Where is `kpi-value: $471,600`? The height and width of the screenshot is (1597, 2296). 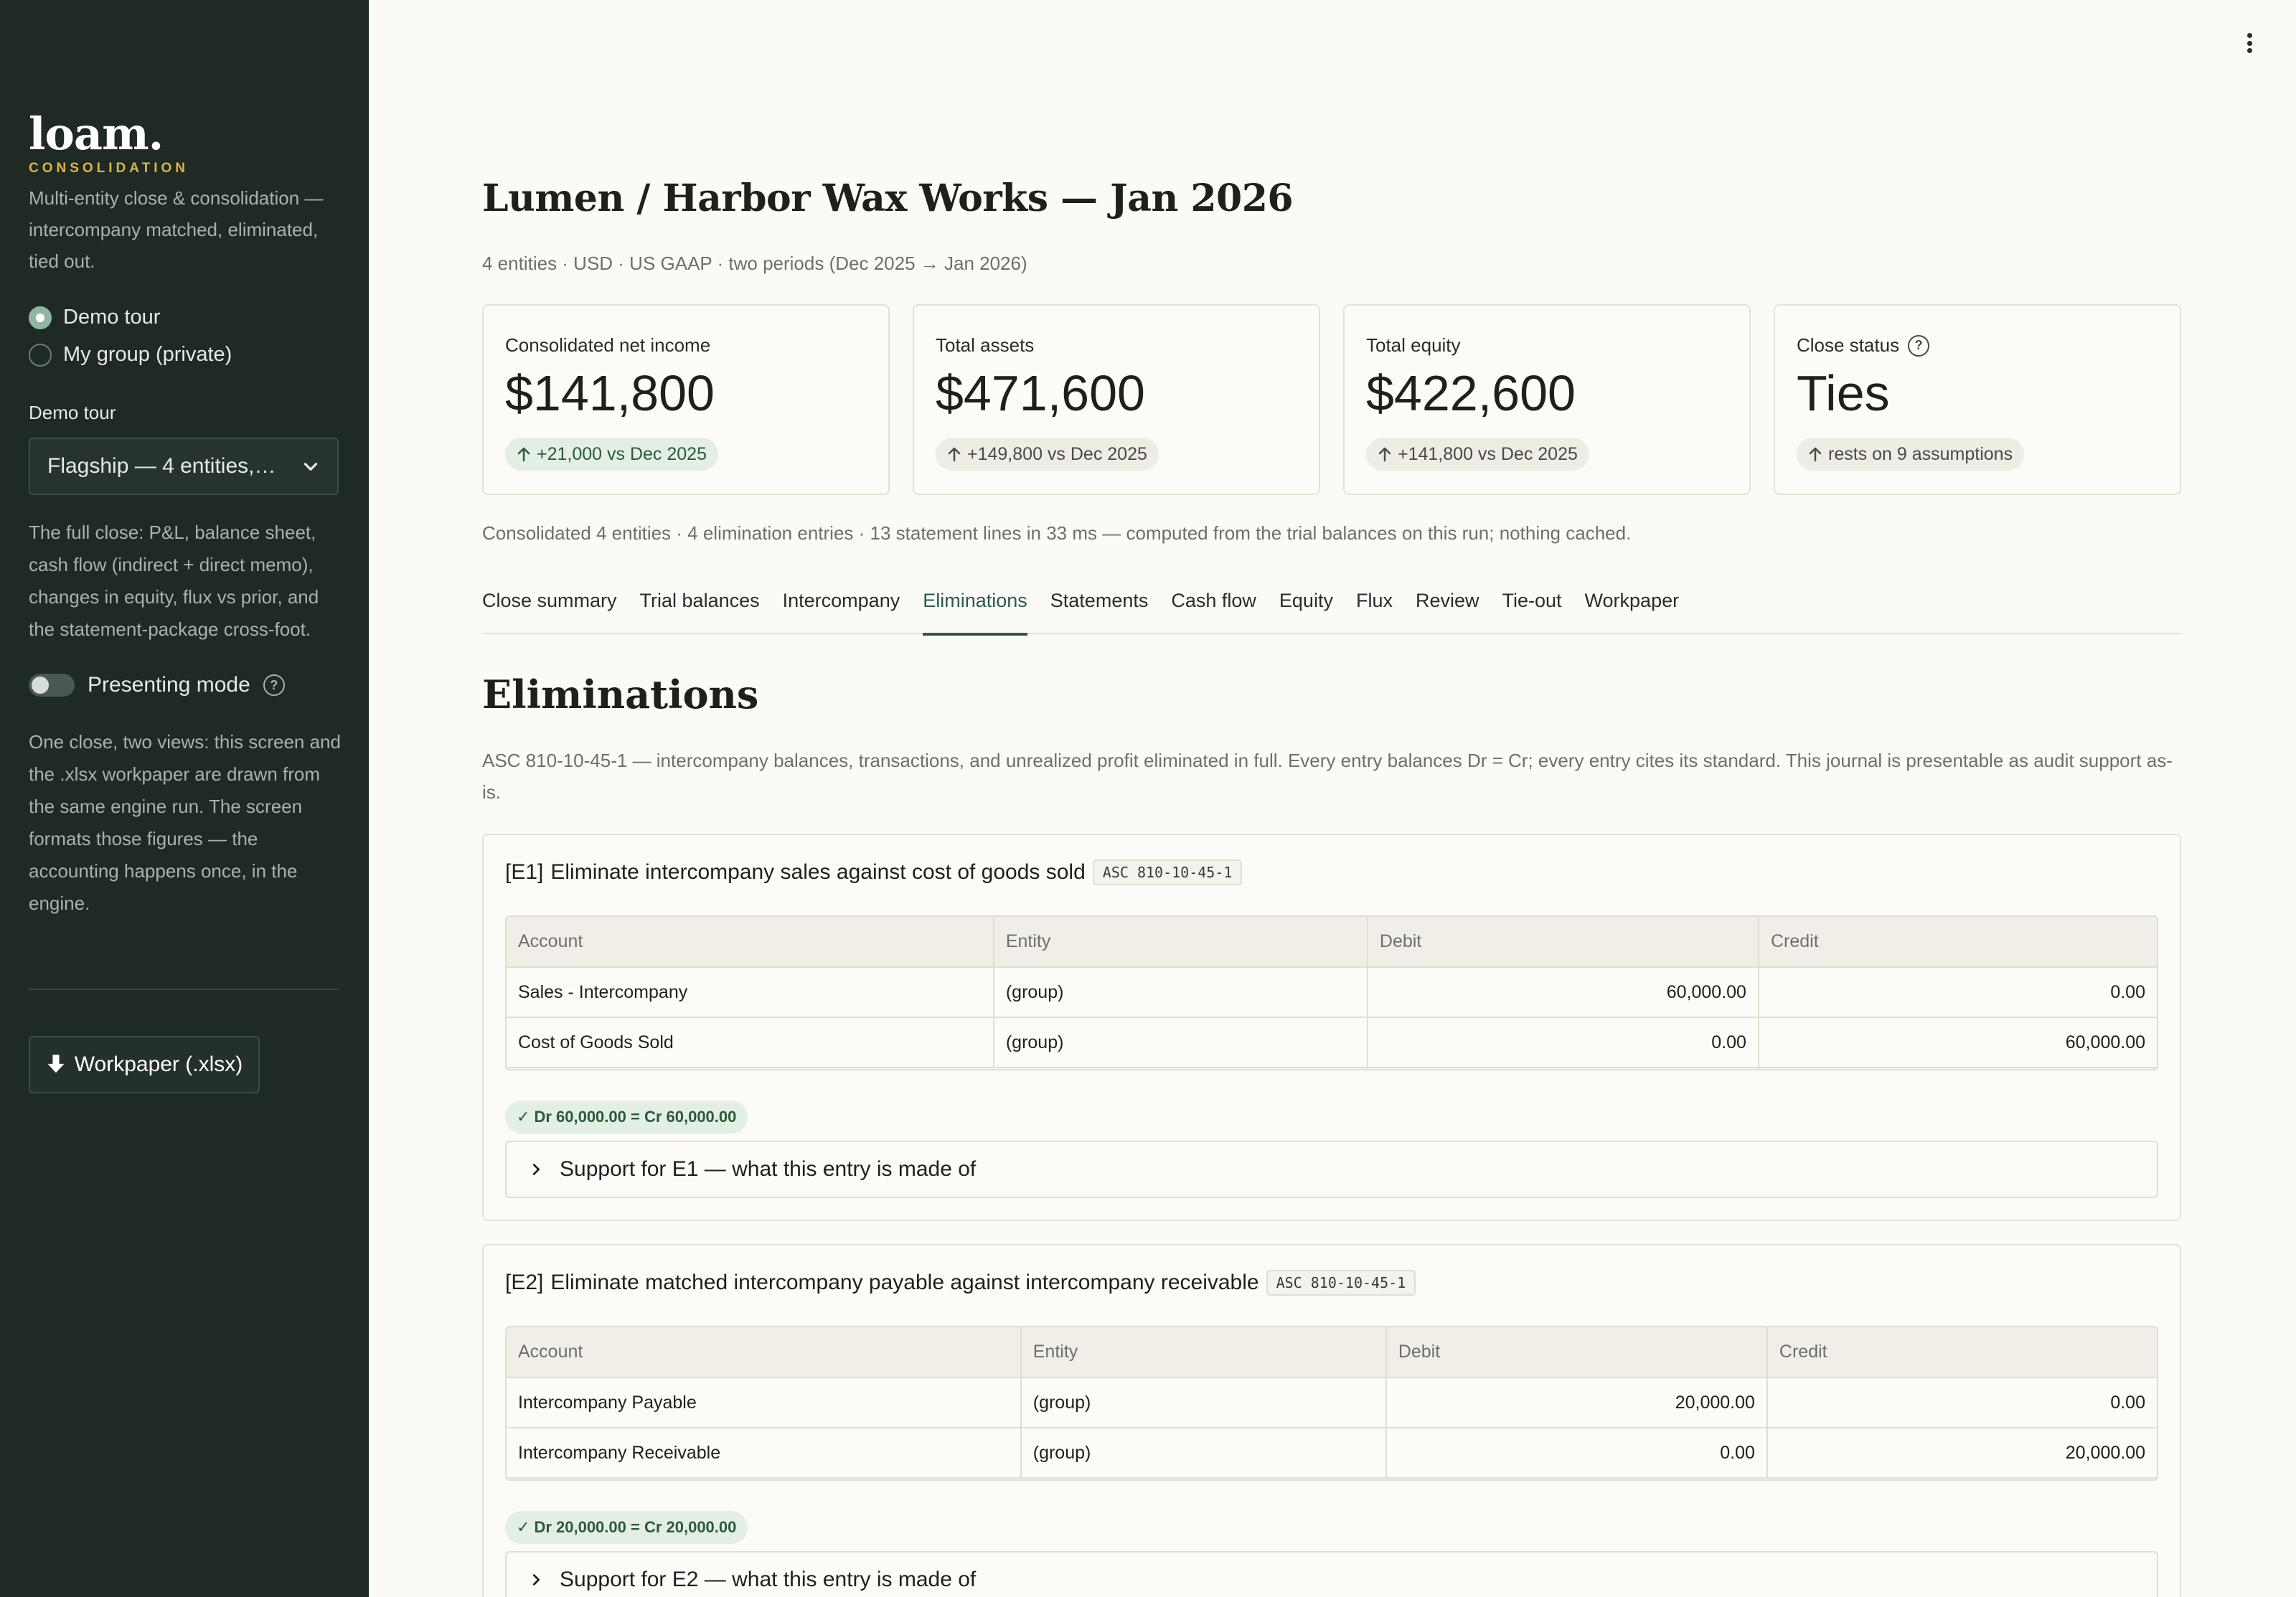
kpi-value: $471,600 is located at coordinates (1041, 393).